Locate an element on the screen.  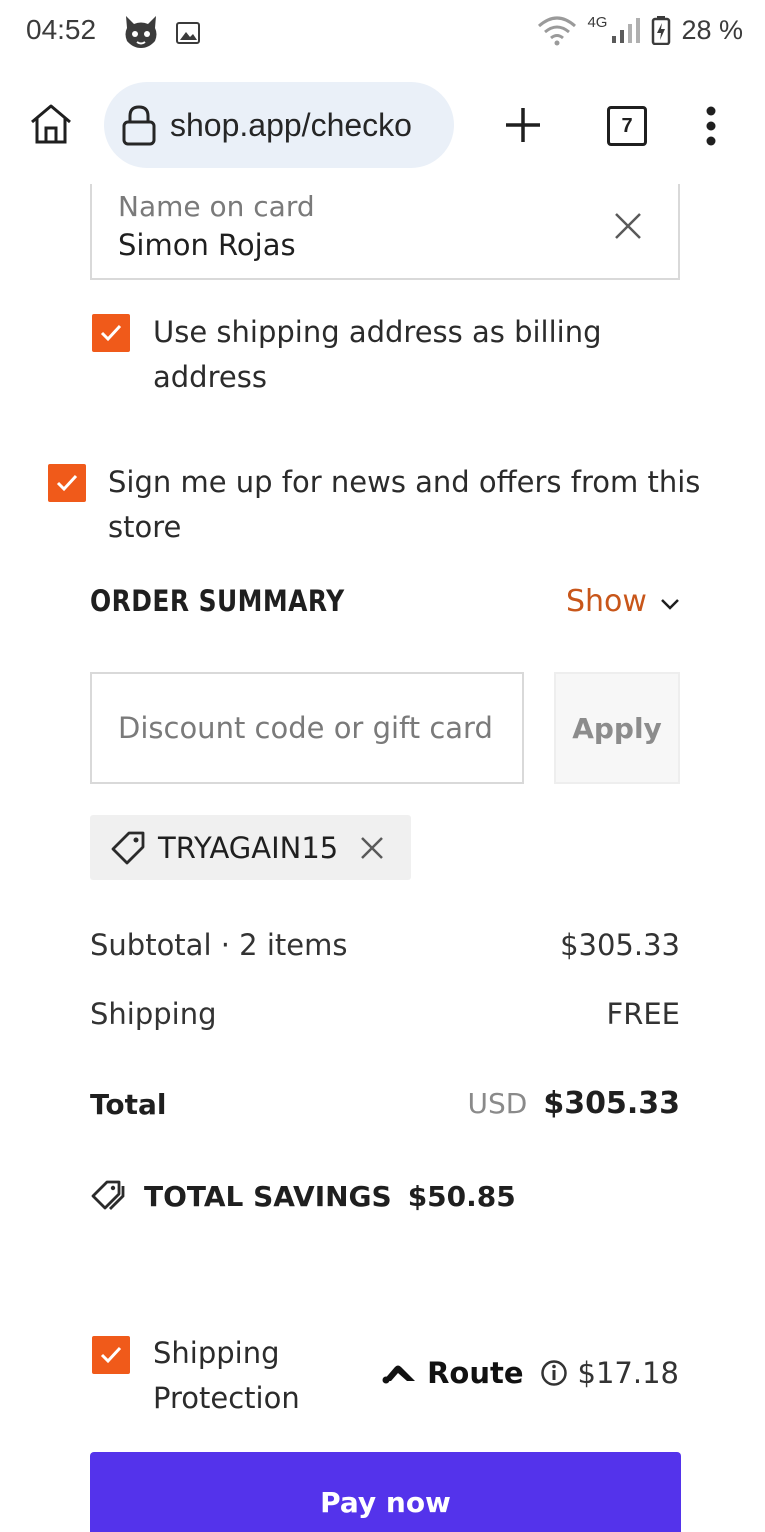
clear-name-button is located at coordinates (628, 228).